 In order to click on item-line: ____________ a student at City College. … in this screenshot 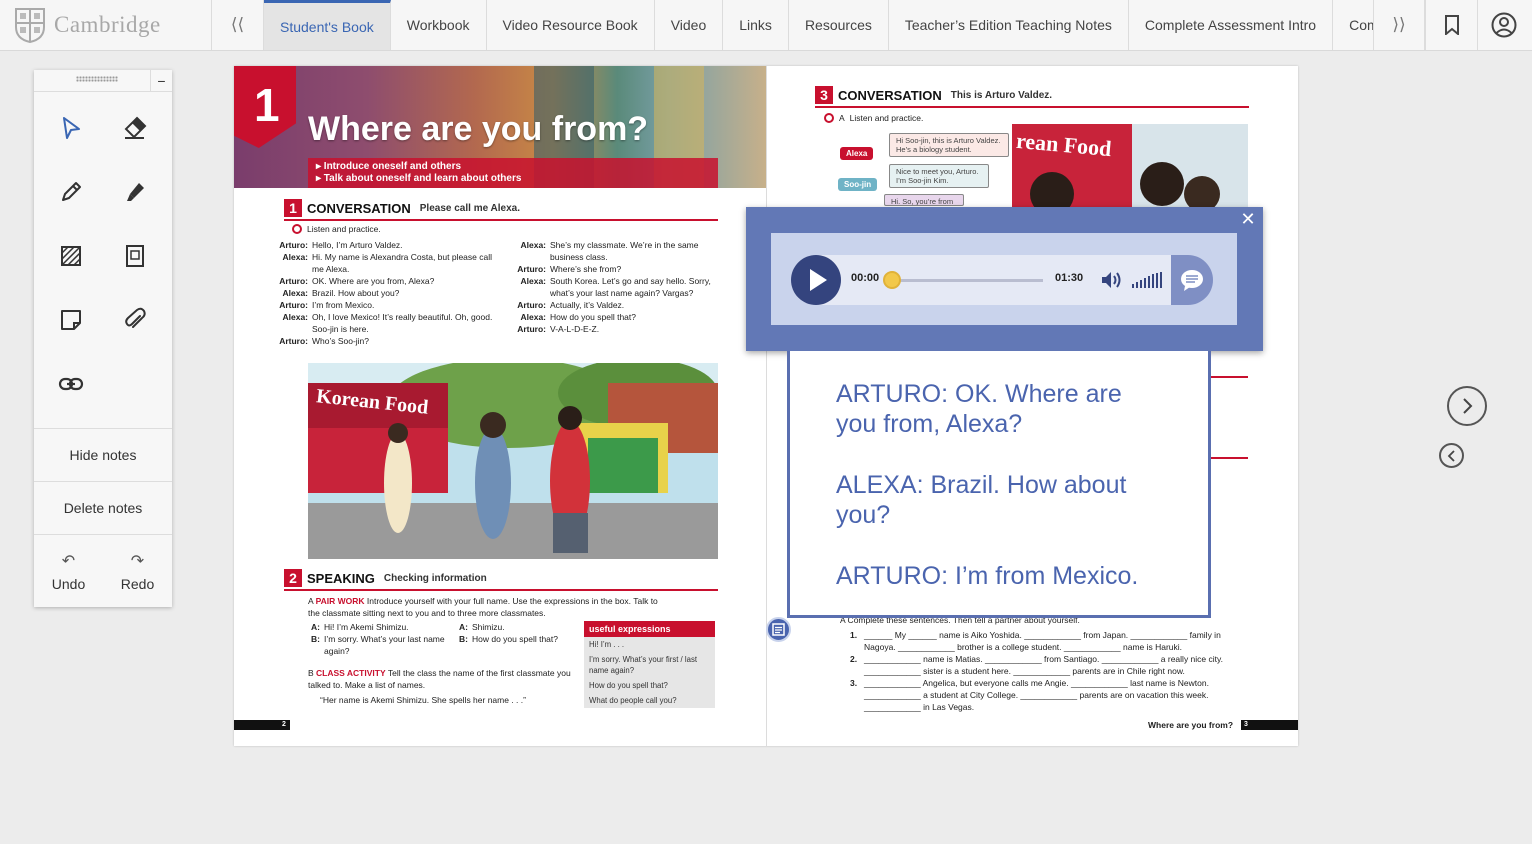, I will do `click(1054, 695)`.